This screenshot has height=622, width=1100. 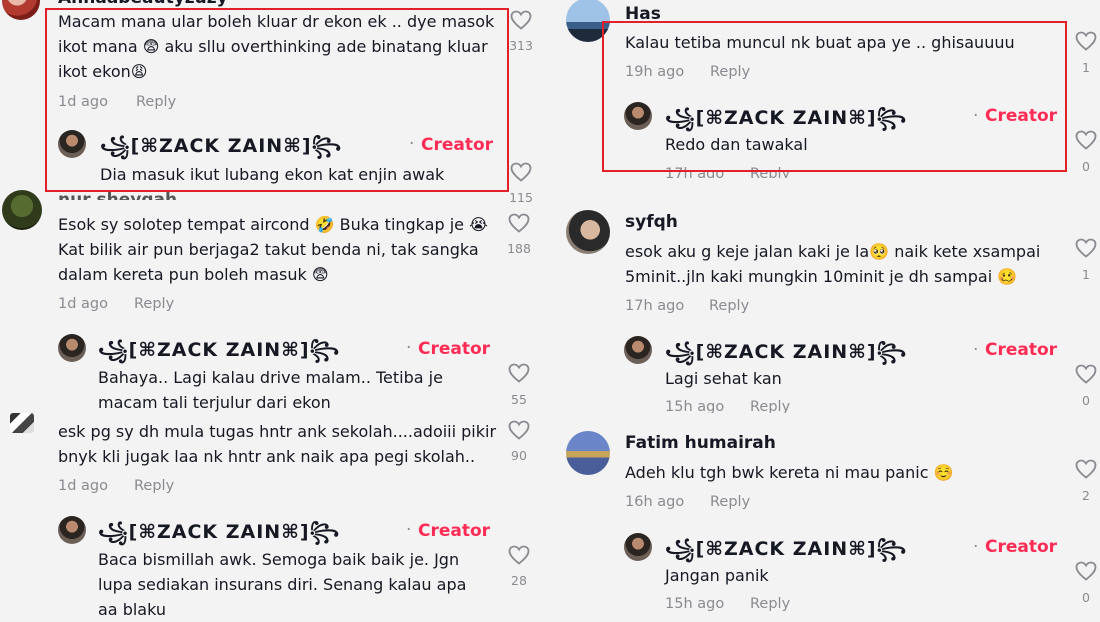 What do you see at coordinates (700, 443) in the screenshot?
I see `comment-username: Fatim humairah` at bounding box center [700, 443].